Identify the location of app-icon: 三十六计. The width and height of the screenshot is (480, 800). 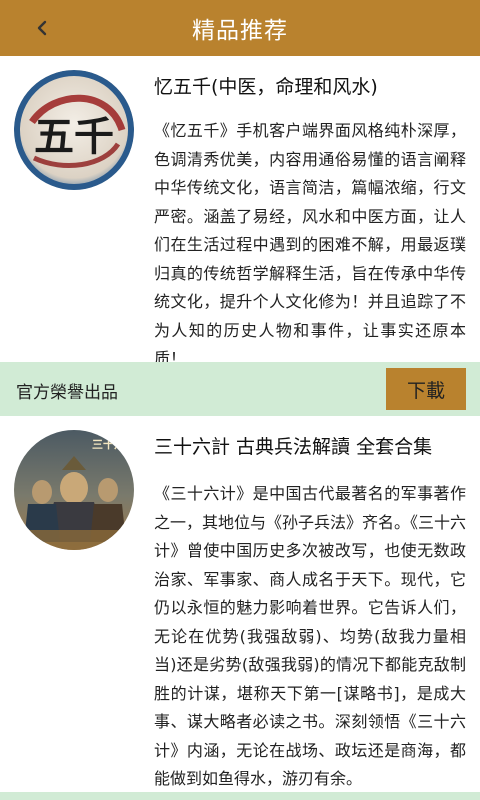
(74, 490).